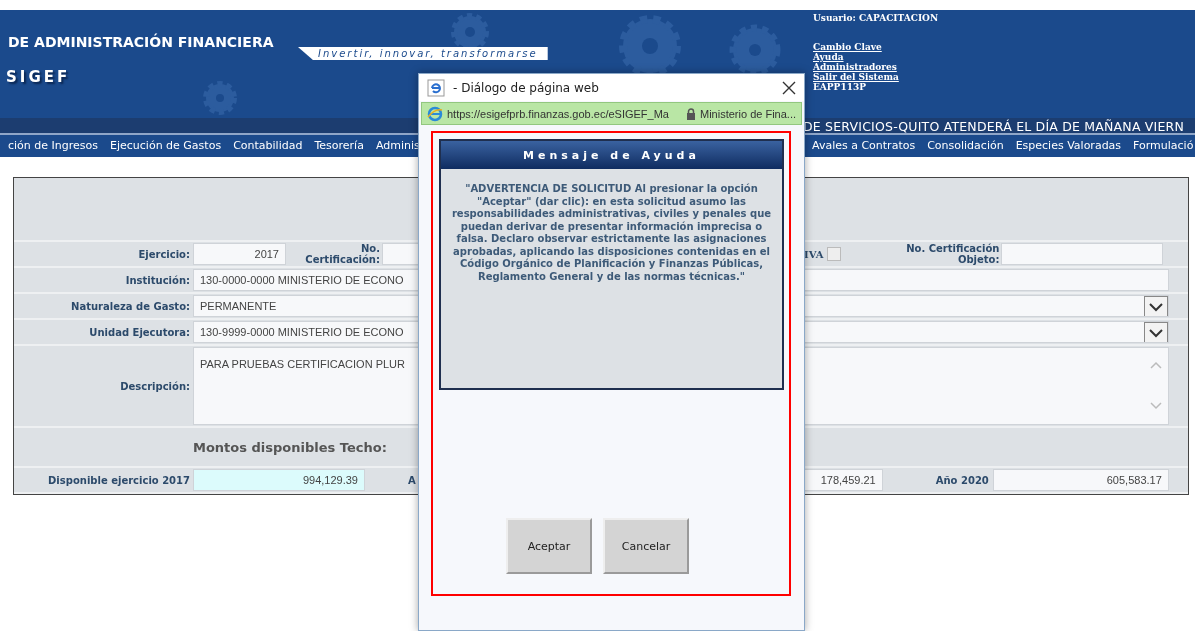 The image size is (1195, 631). Describe the element at coordinates (119, 480) in the screenshot. I see `field-label: Disponible ejercicio 2017` at that location.